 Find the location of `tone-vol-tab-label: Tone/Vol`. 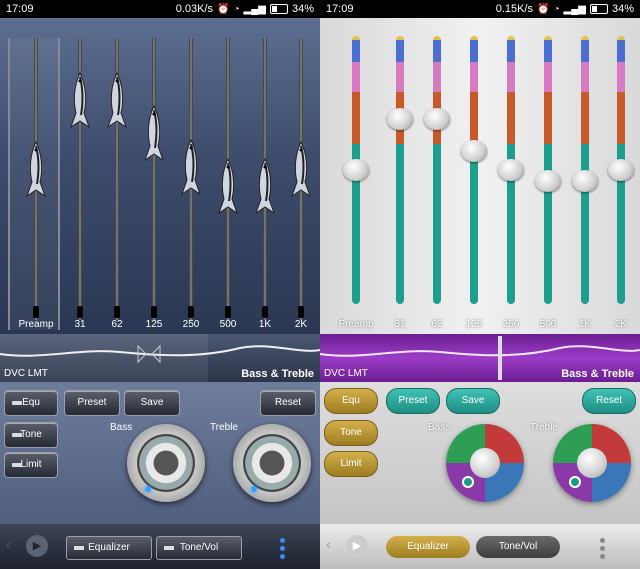

tone-vol-tab-label: Tone/Vol is located at coordinates (199, 547).